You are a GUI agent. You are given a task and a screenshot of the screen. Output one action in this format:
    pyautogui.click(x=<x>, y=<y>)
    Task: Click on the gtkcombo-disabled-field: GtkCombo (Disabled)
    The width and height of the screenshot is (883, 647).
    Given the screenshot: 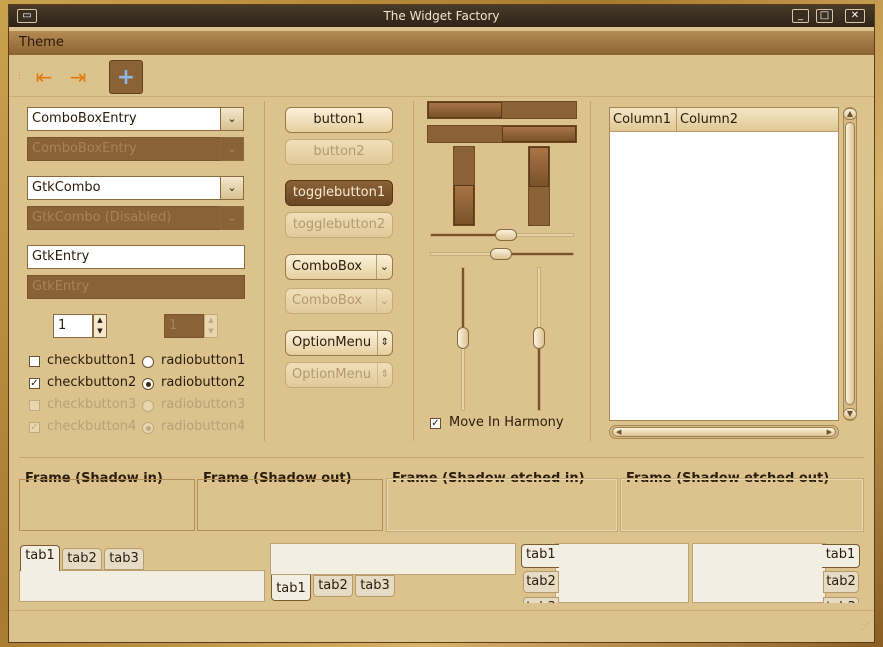 What is the action you would take?
    pyautogui.click(x=124, y=218)
    